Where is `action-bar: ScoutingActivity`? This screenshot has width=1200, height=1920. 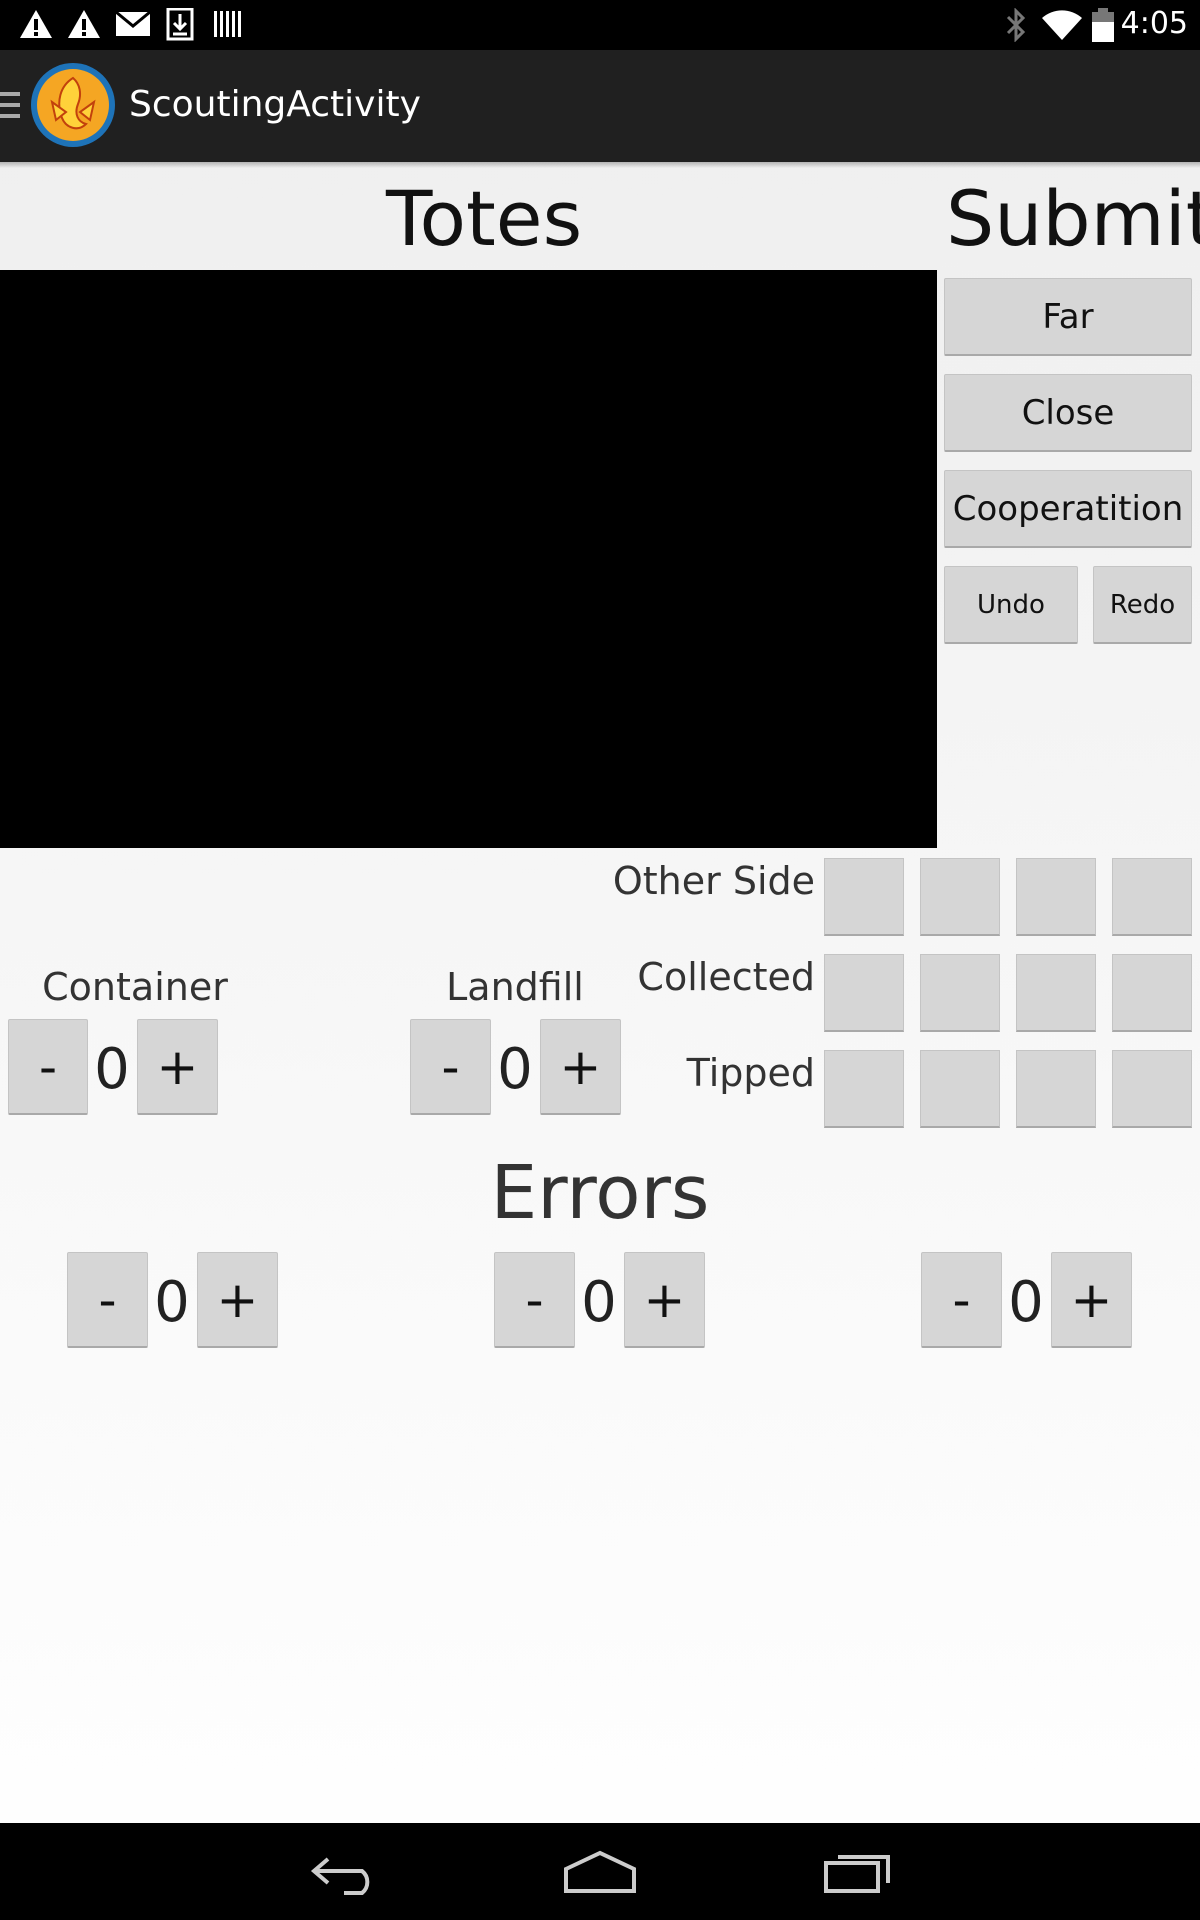
action-bar: ScoutingActivity is located at coordinates (600, 106).